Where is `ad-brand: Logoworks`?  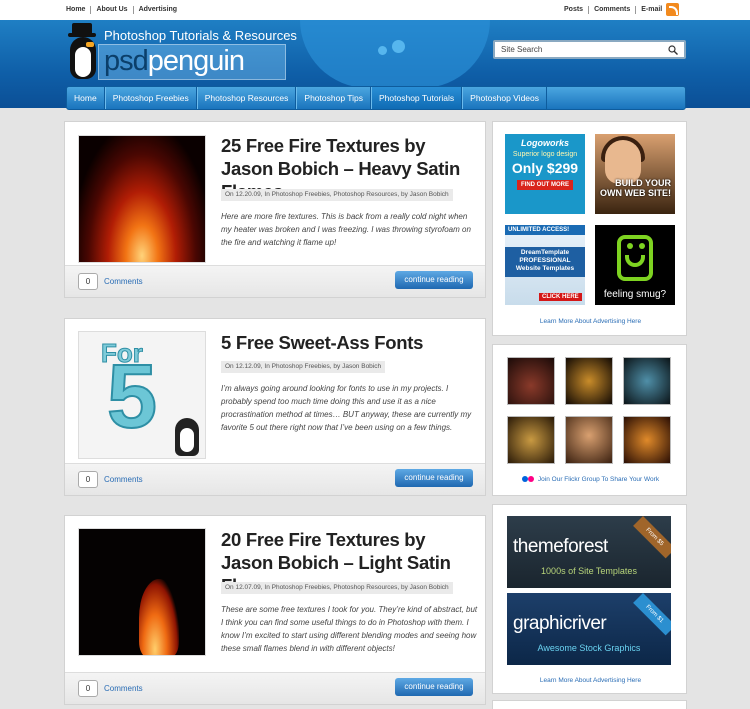 ad-brand: Logoworks is located at coordinates (544, 143).